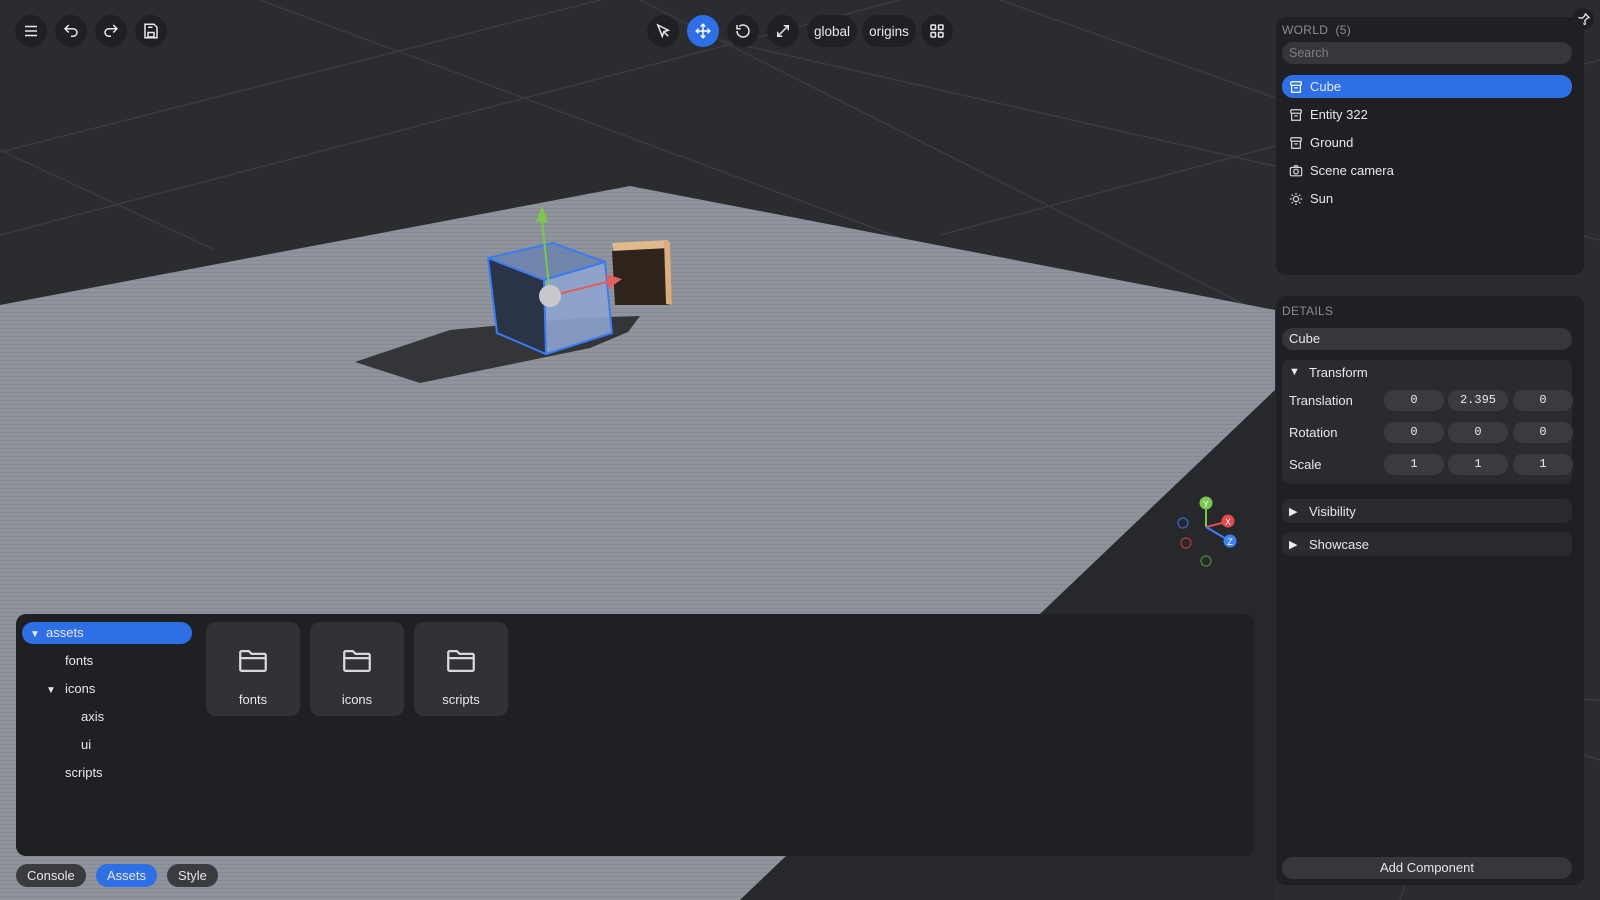  I want to click on redo-button, so click(111, 31).